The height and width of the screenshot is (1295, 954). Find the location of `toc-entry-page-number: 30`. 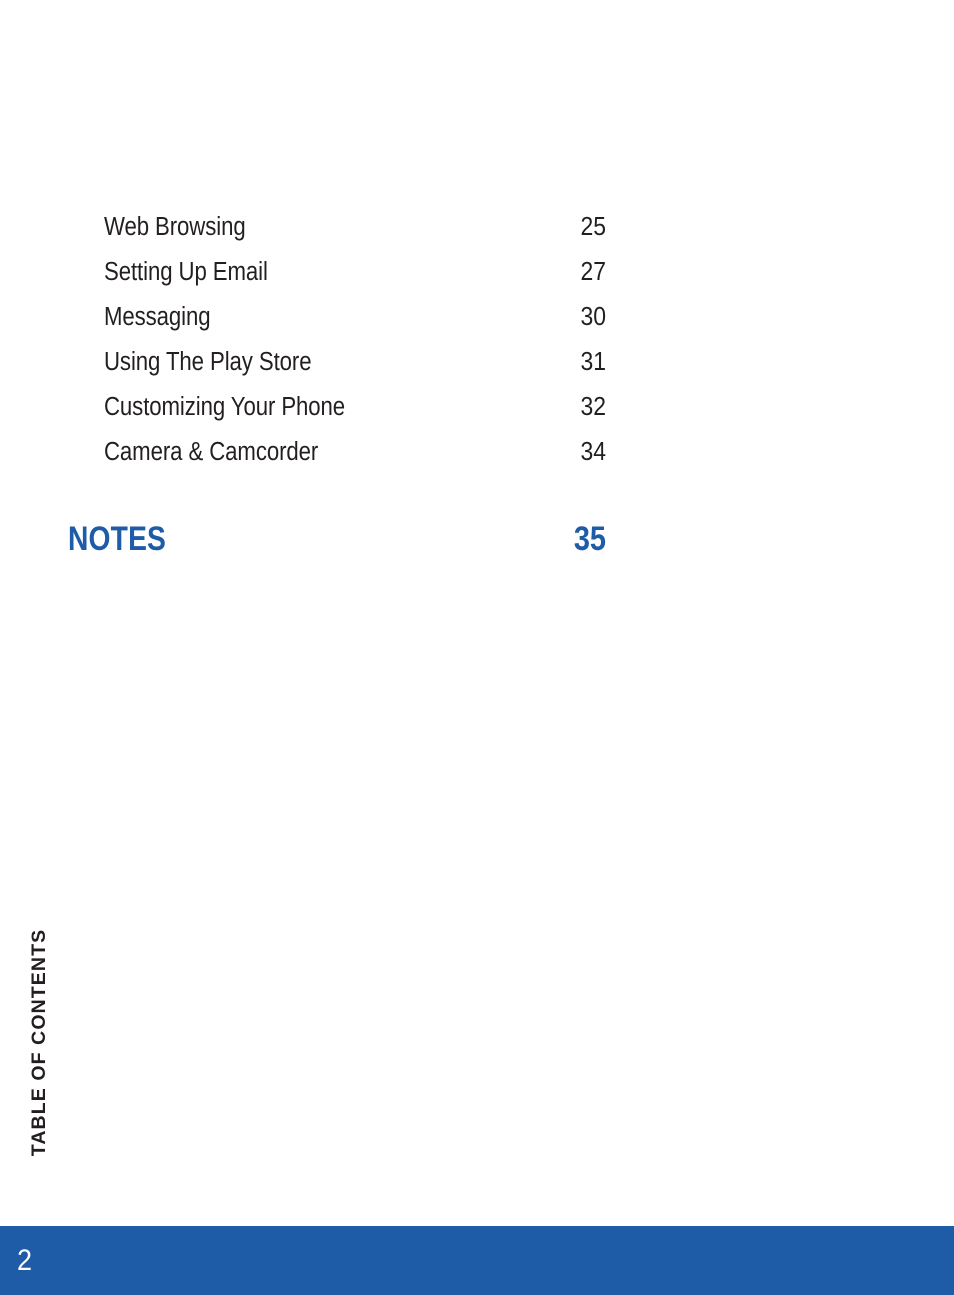

toc-entry-page-number: 30 is located at coordinates (593, 317).